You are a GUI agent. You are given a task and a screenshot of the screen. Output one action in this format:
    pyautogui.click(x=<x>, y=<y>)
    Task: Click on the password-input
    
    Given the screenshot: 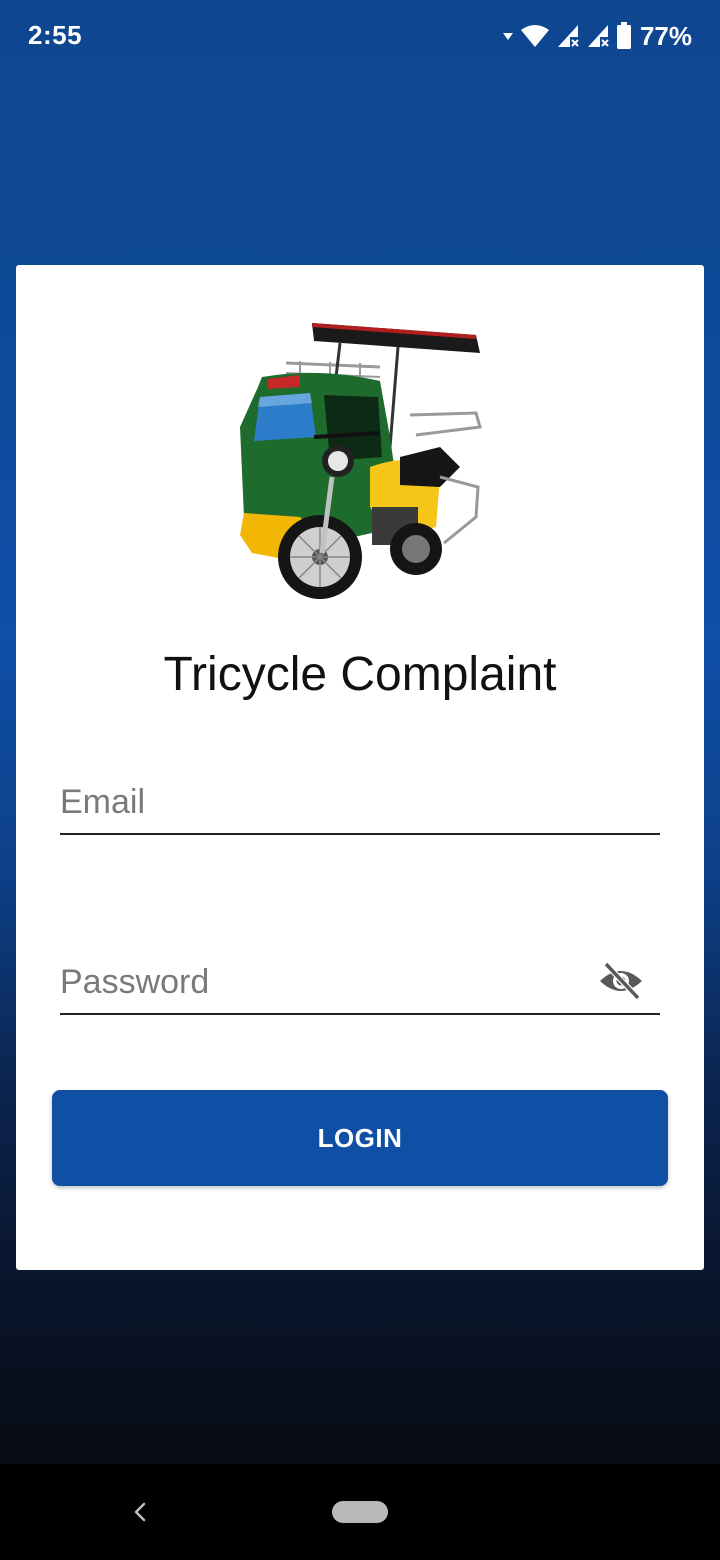 What is the action you would take?
    pyautogui.click(x=320, y=982)
    